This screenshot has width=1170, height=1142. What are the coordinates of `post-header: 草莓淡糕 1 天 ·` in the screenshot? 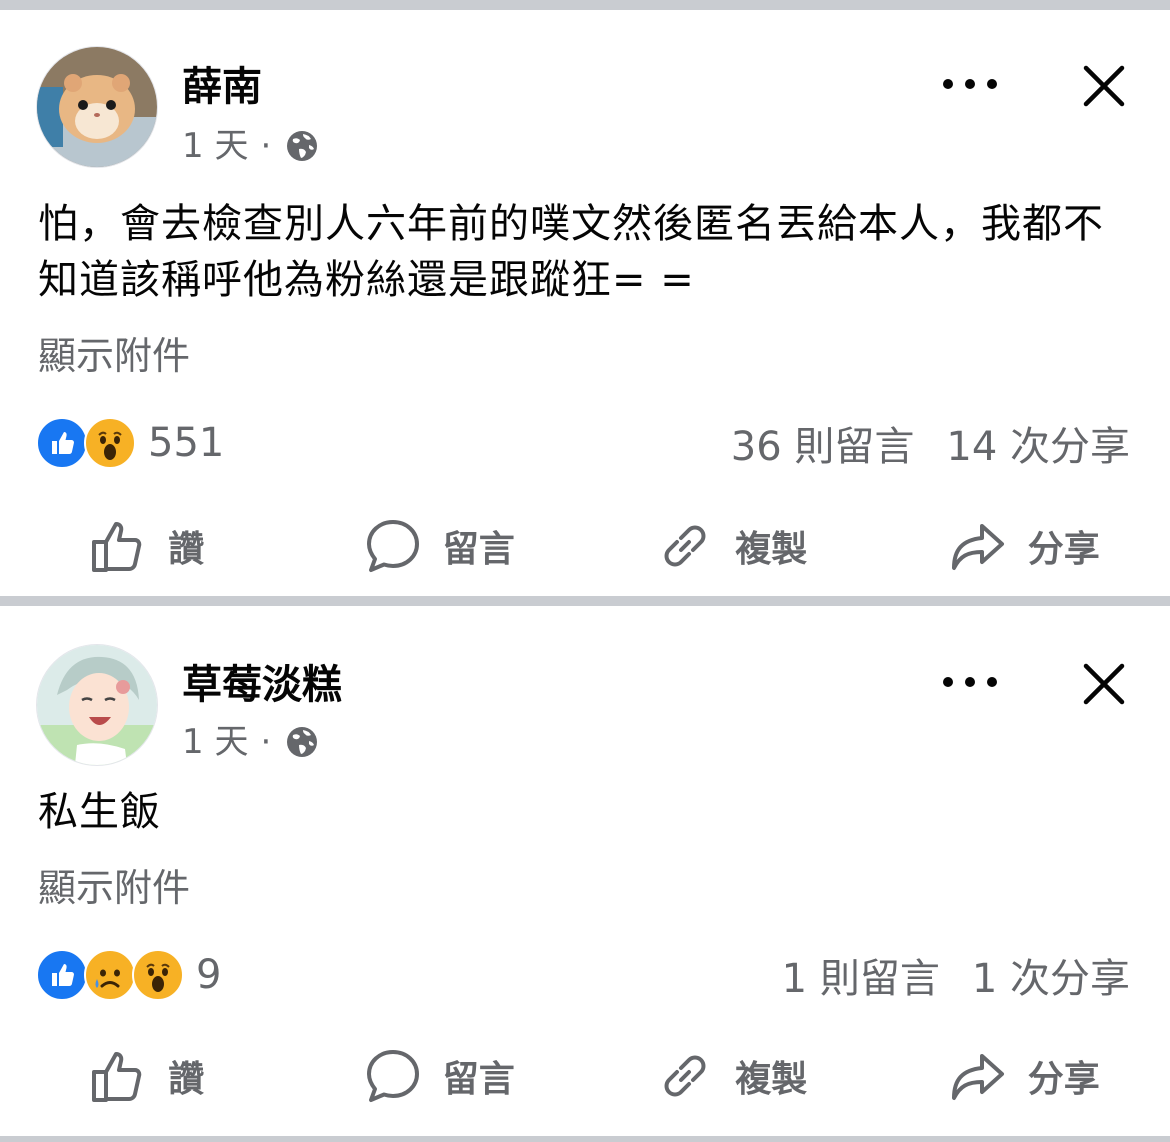 It's located at (585, 686).